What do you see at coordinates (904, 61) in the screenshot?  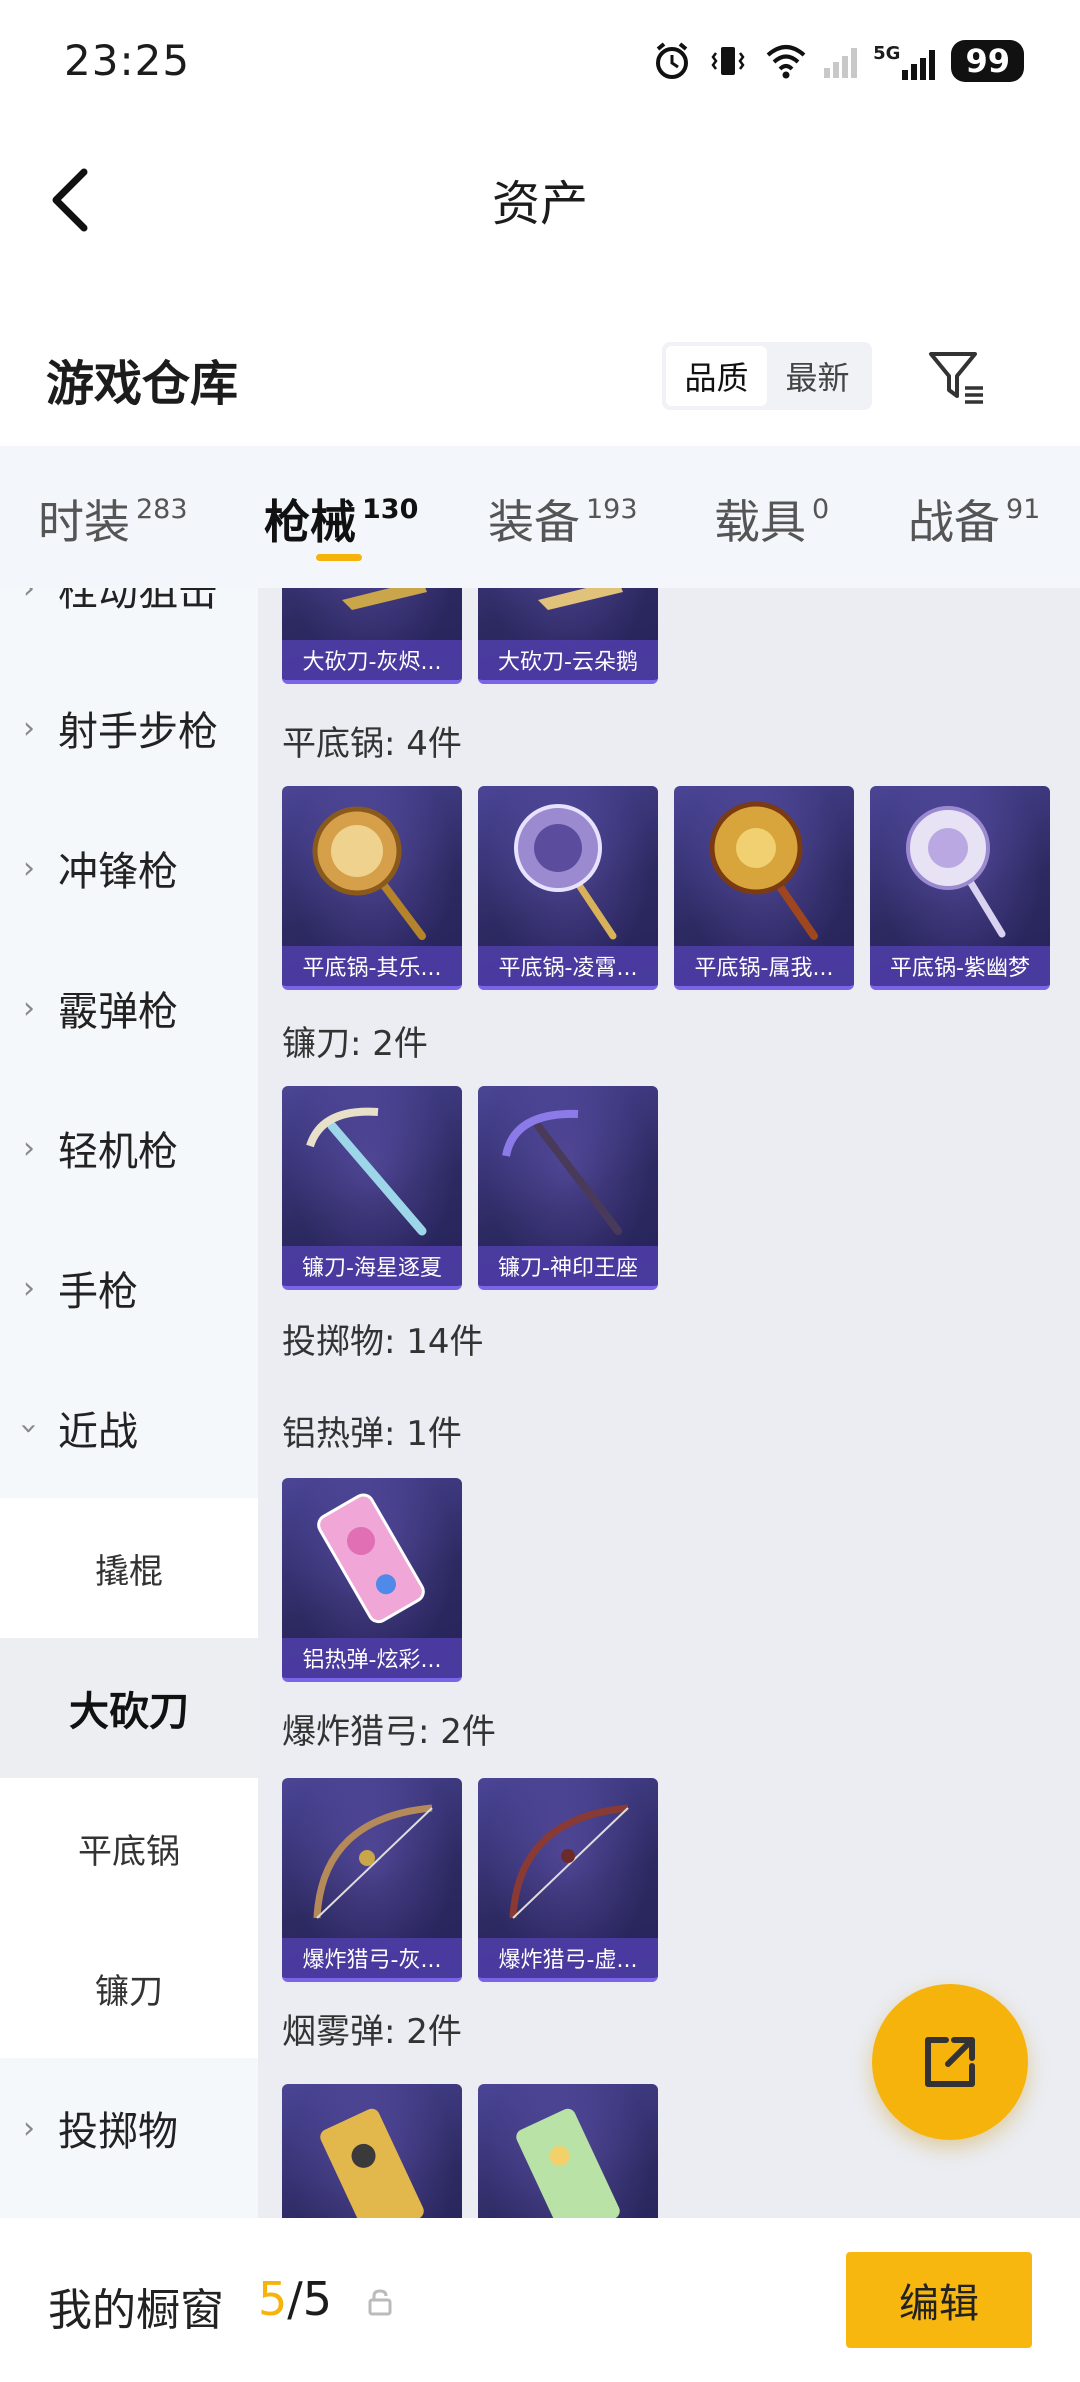 I see `signal-sim2-icon: 5G` at bounding box center [904, 61].